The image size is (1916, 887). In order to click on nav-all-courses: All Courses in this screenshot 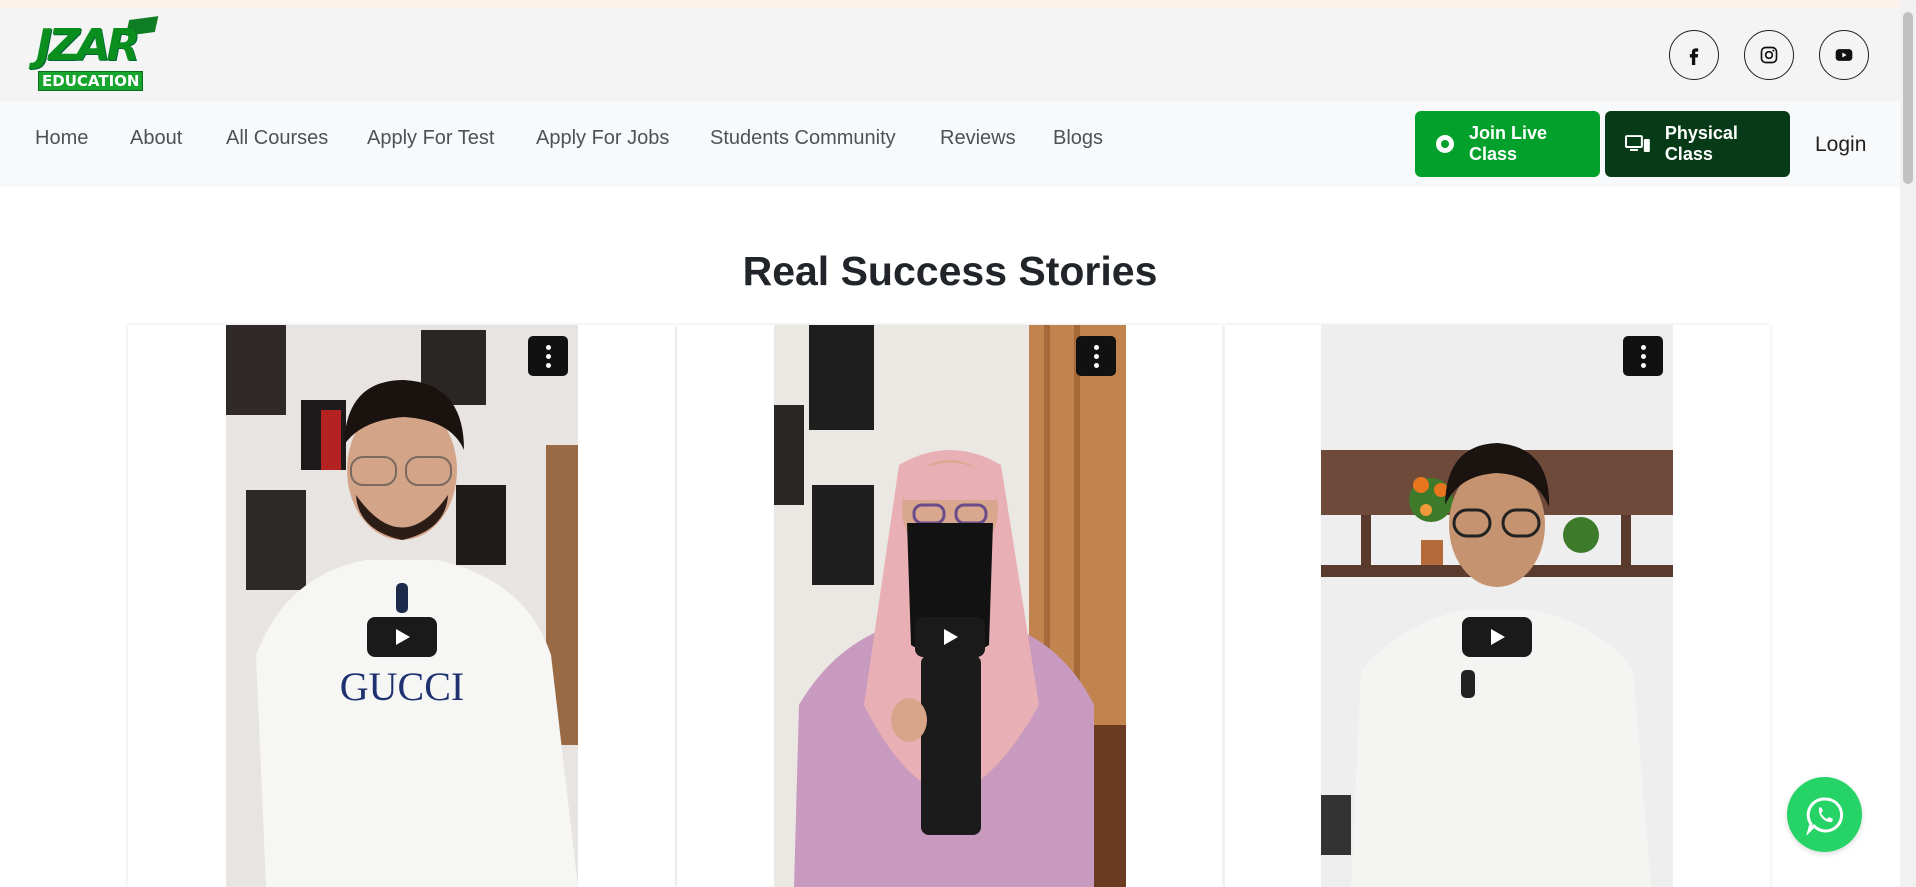, I will do `click(277, 138)`.